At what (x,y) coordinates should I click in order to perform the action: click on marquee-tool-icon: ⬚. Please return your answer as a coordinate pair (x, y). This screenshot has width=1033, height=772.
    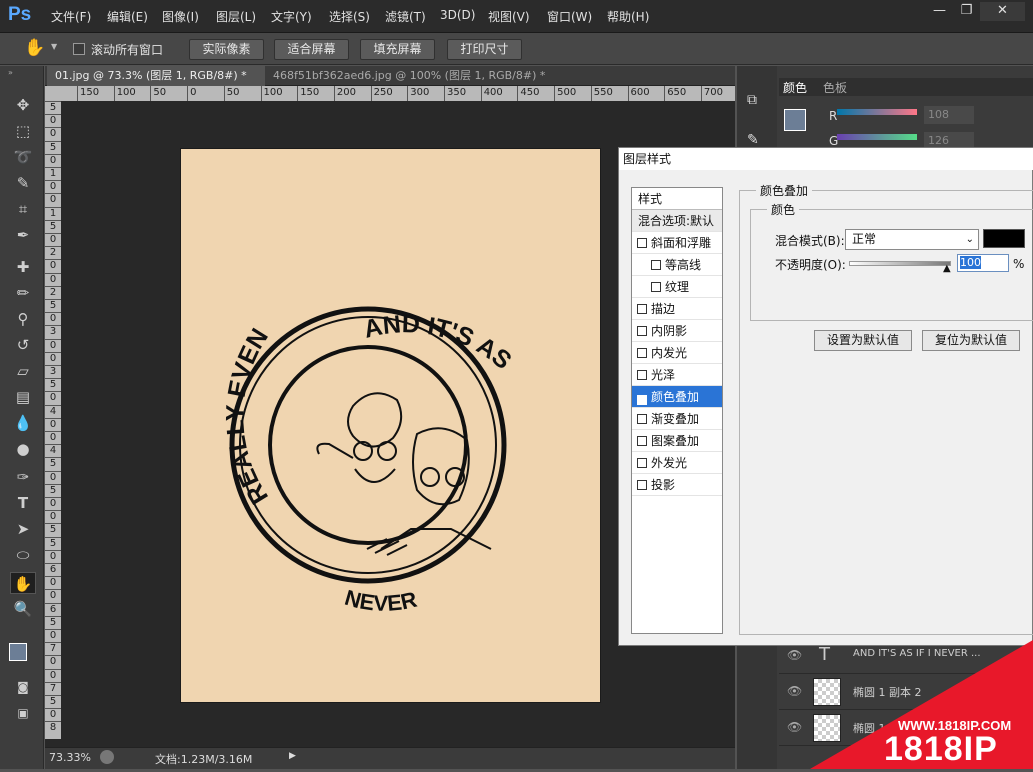
    Looking at the image, I should click on (23, 131).